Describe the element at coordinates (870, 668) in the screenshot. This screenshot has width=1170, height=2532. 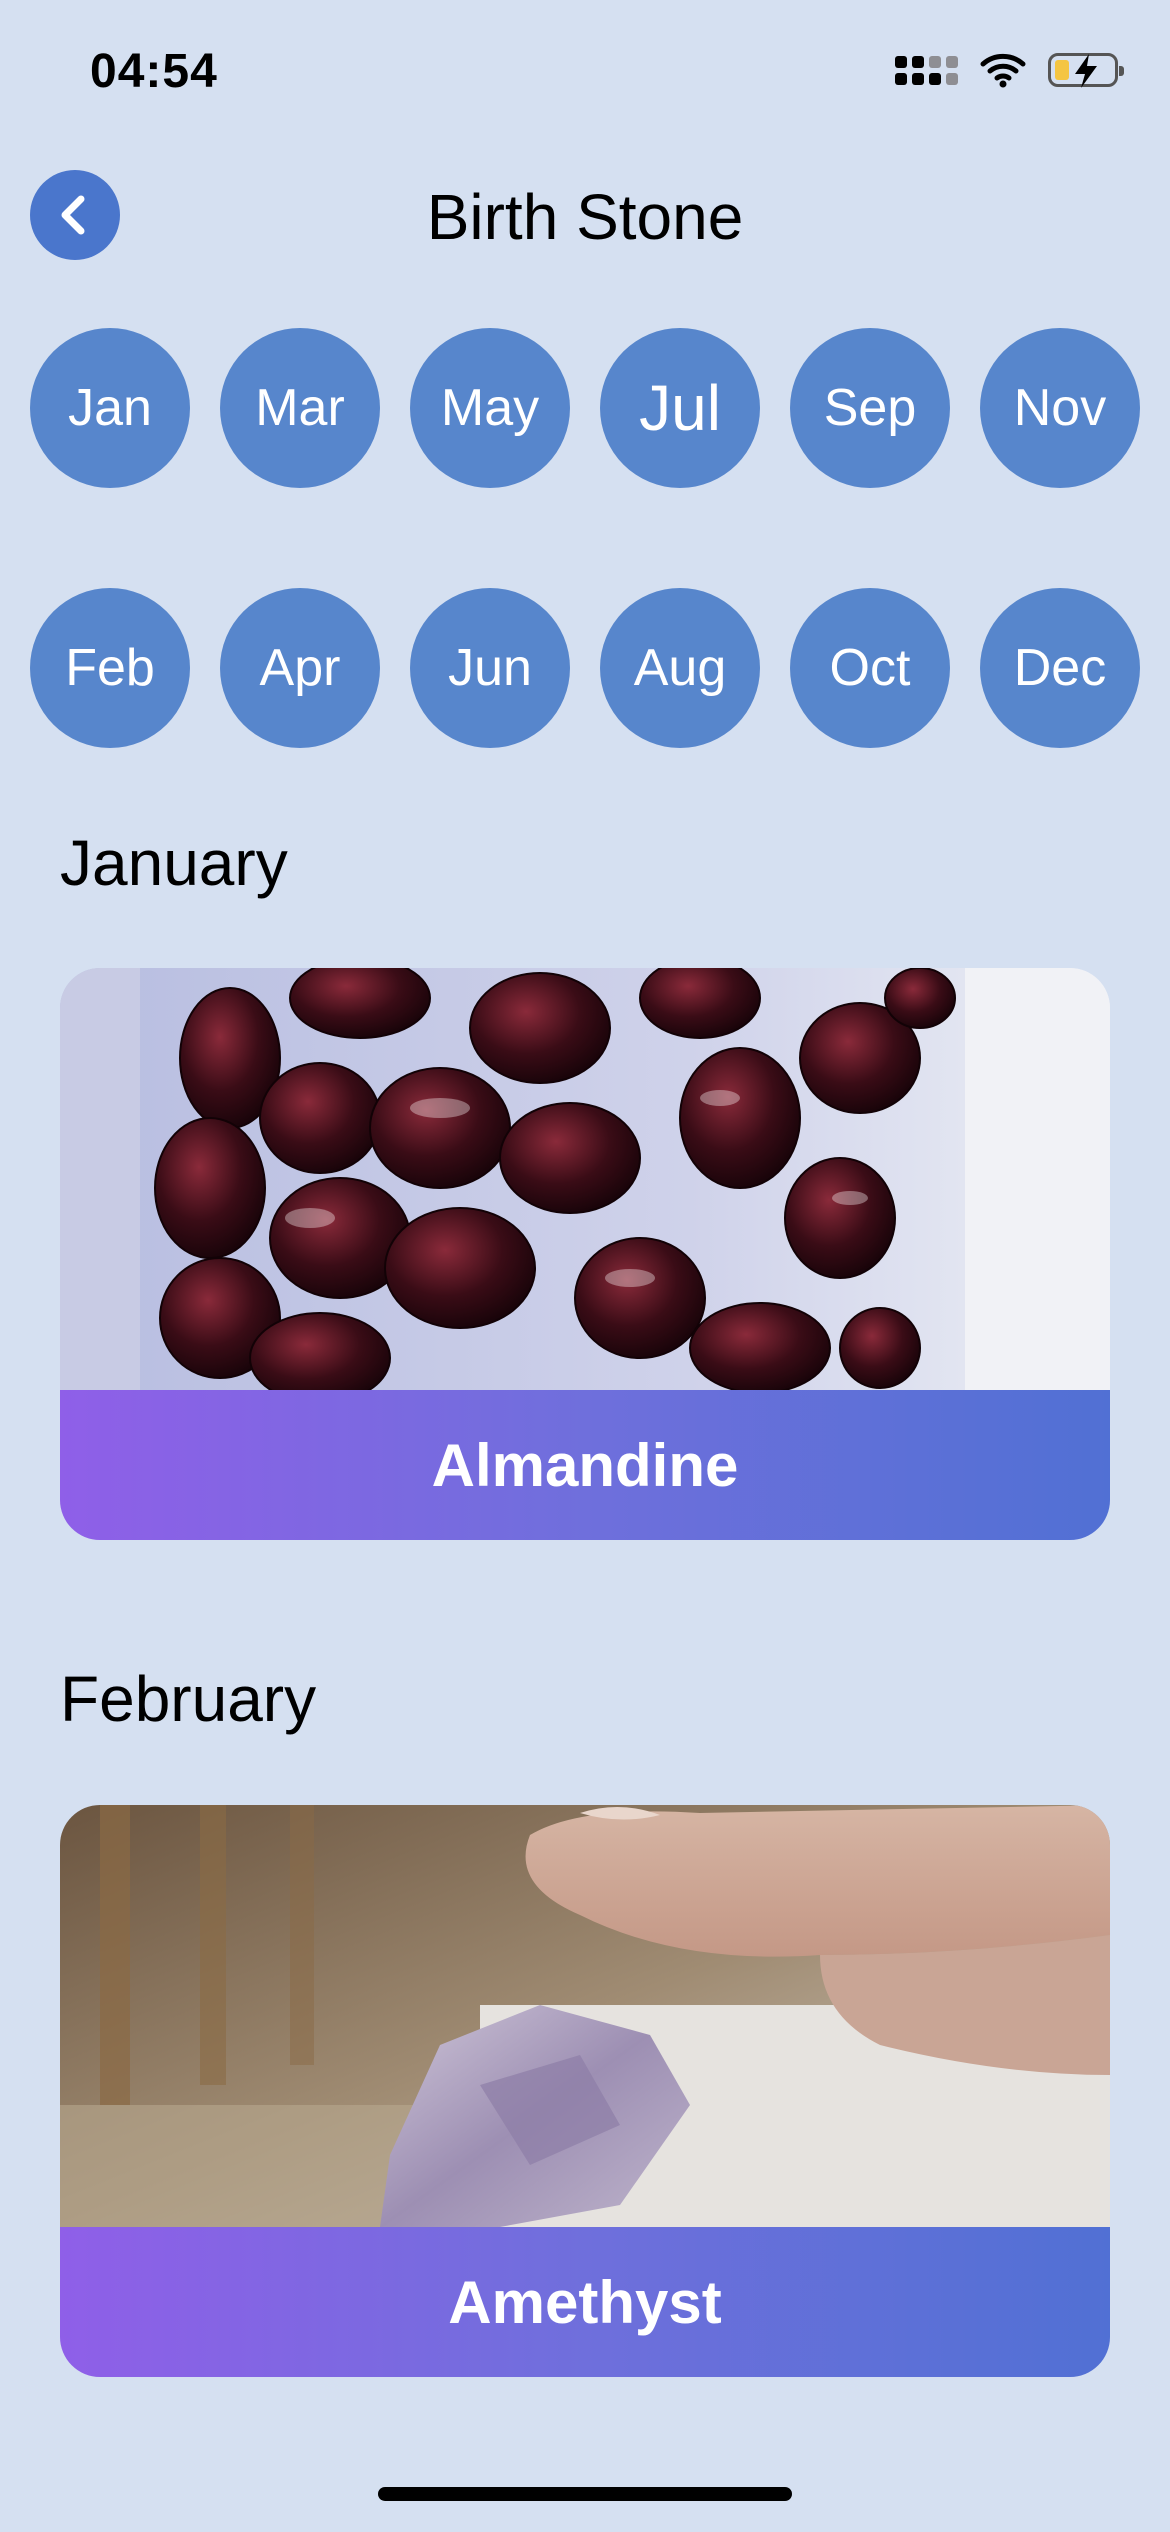
I see `month-button-oct: Oct` at that location.